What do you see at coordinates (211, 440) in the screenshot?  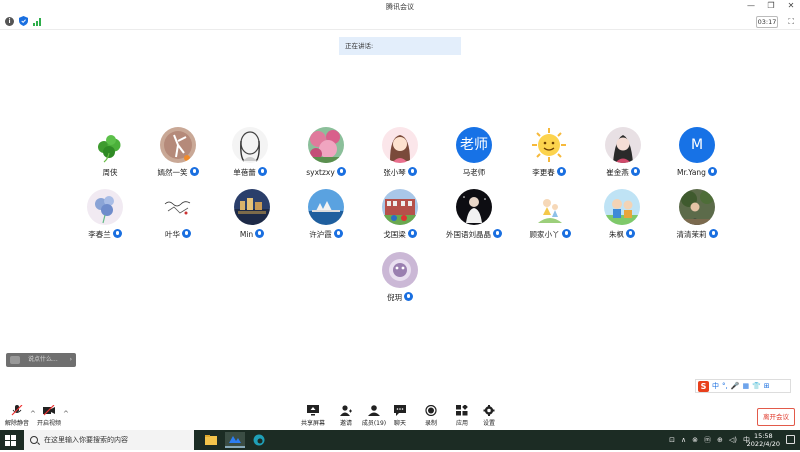 I see `file-explorer-icon` at bounding box center [211, 440].